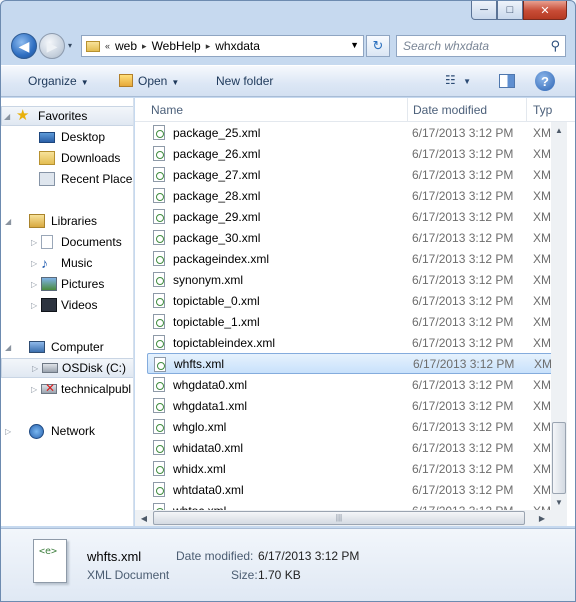 This screenshot has height=602, width=576. I want to click on nav-videos: ▷ Videos, so click(67, 305).